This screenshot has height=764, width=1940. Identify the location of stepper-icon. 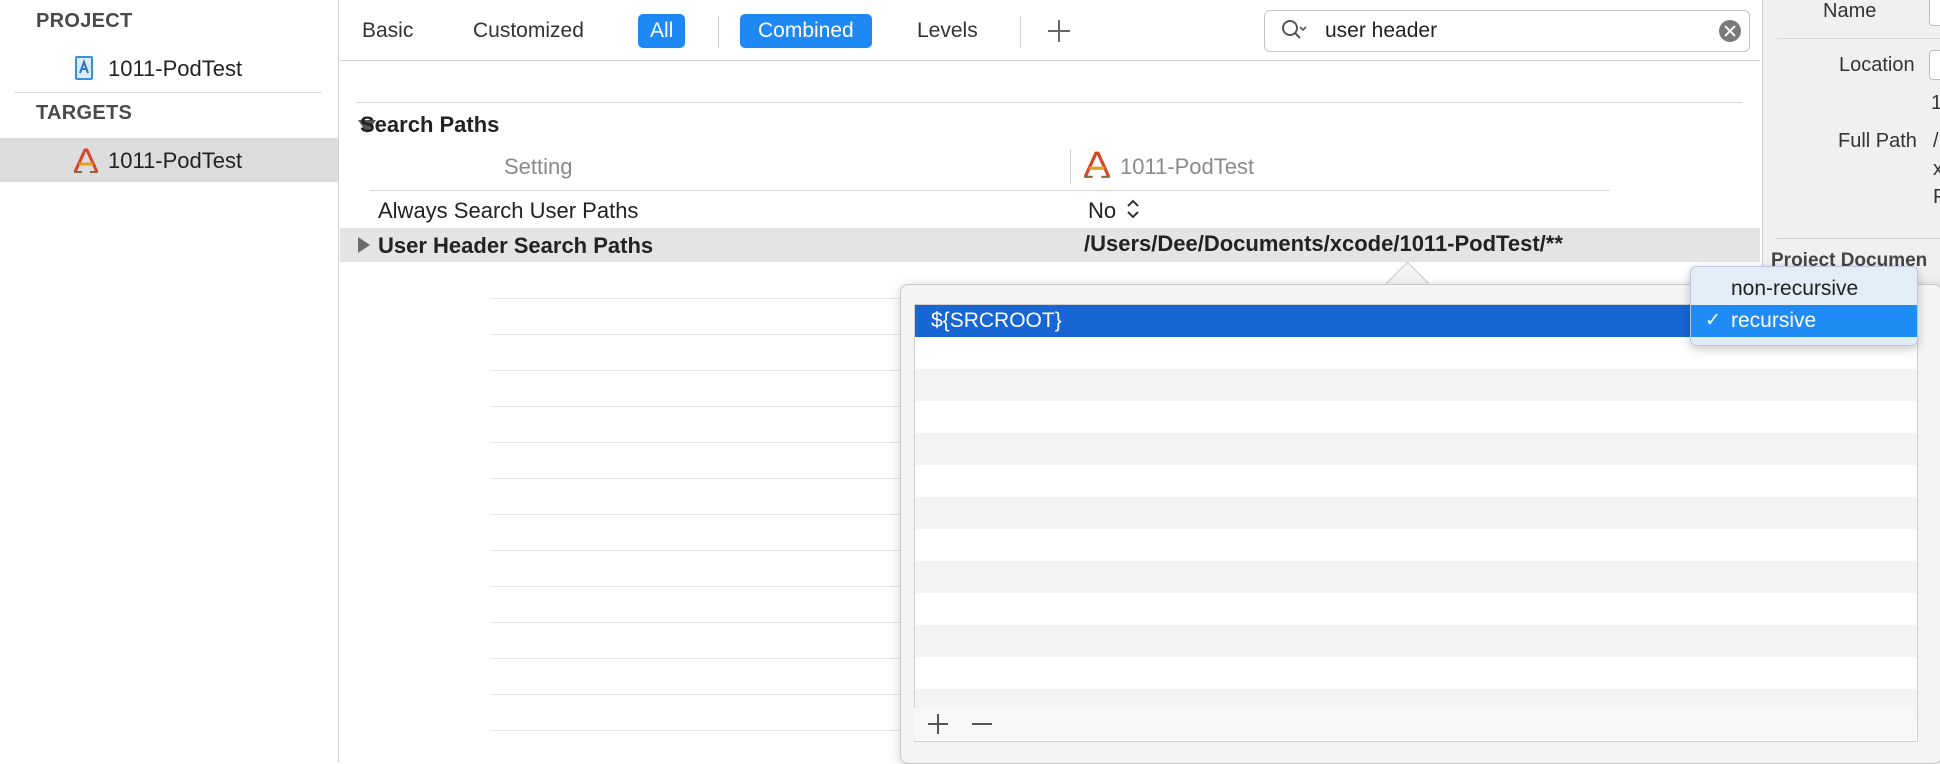
(1133, 212).